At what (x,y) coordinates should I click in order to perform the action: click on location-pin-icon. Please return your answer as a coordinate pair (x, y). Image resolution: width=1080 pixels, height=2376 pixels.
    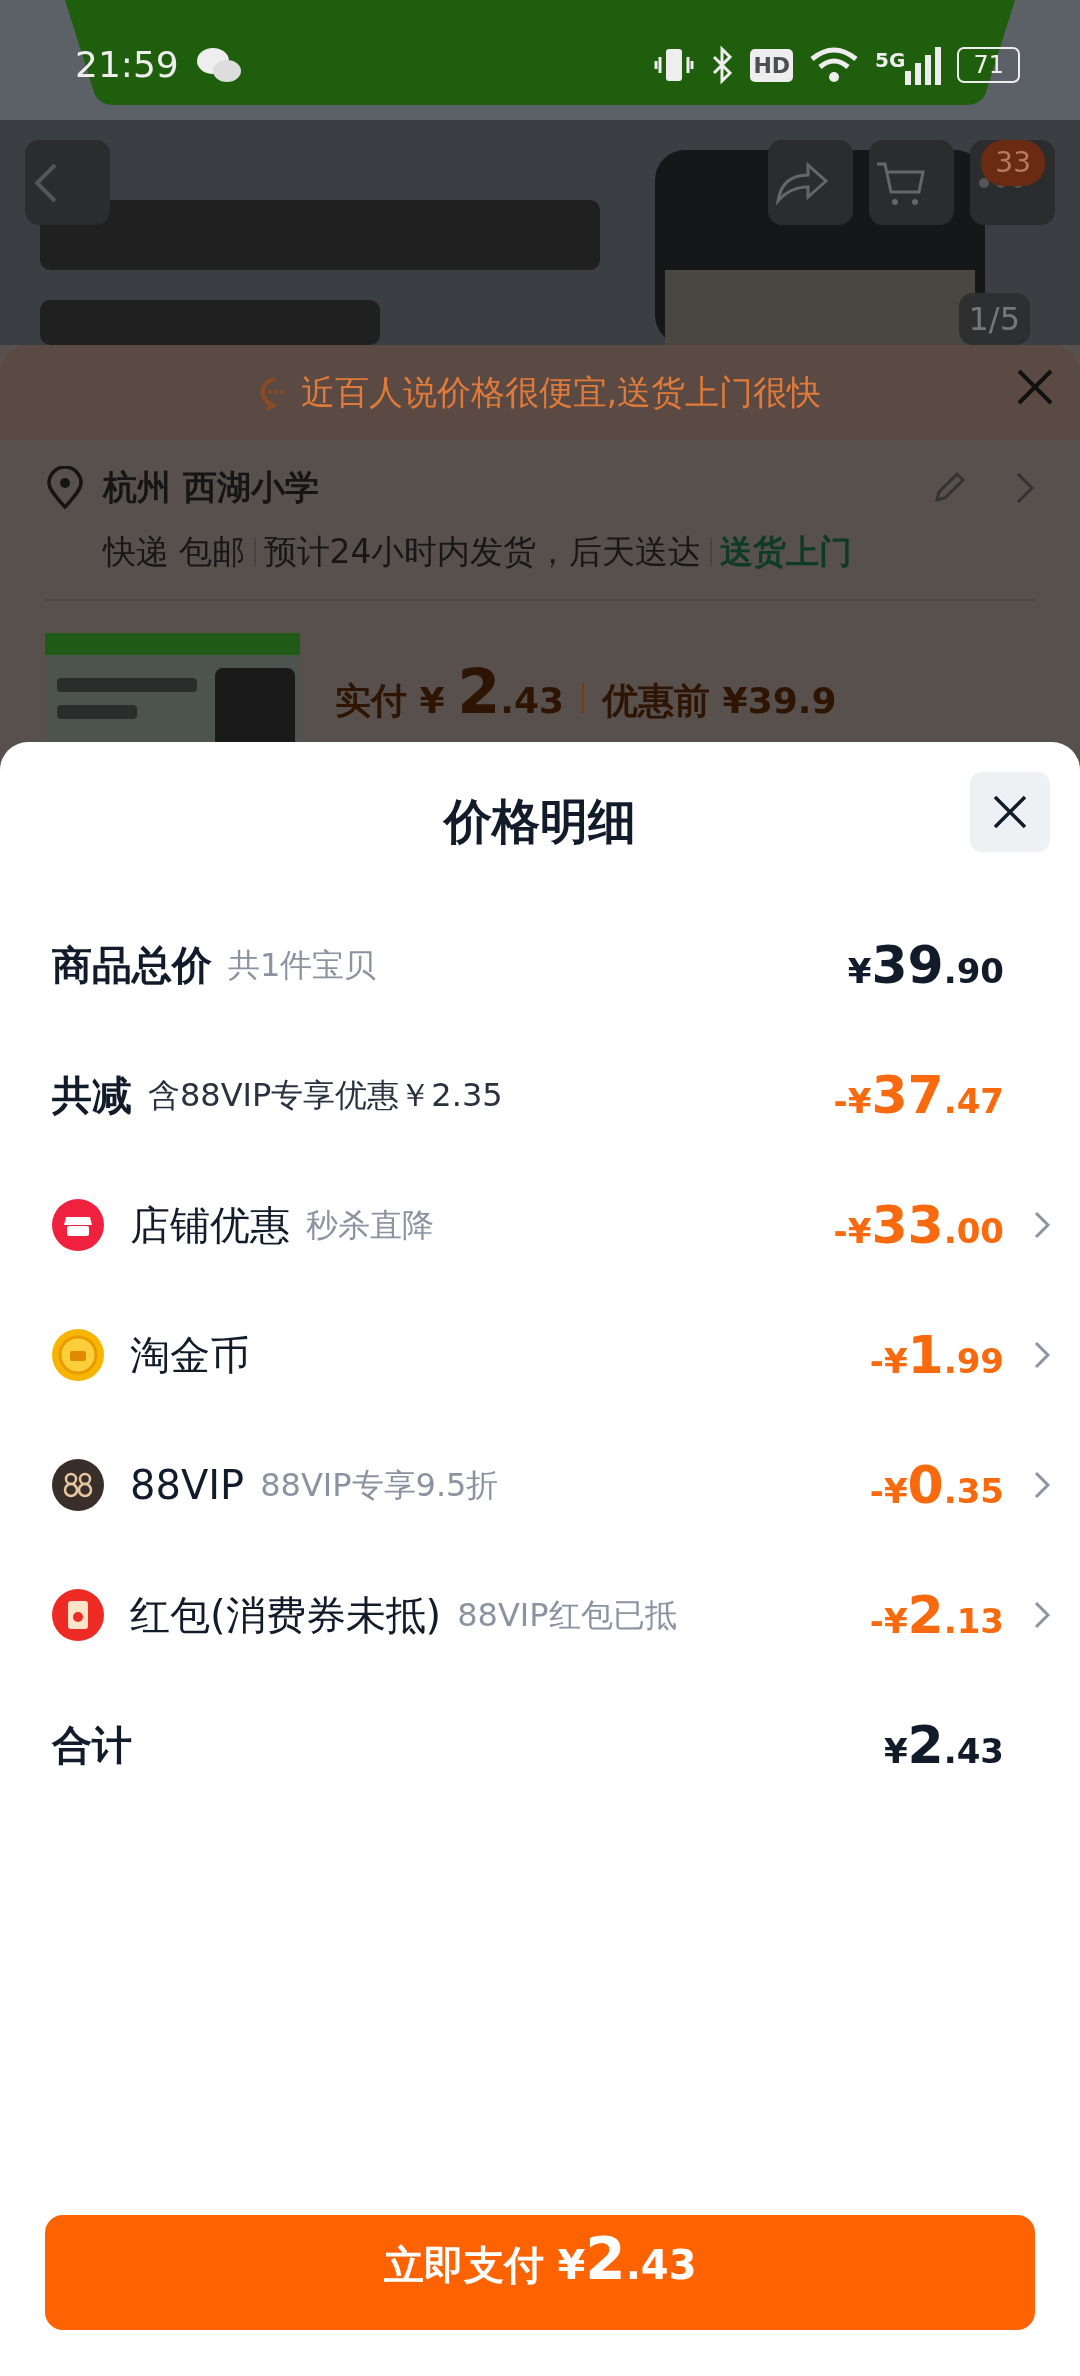
    Looking at the image, I should click on (65, 487).